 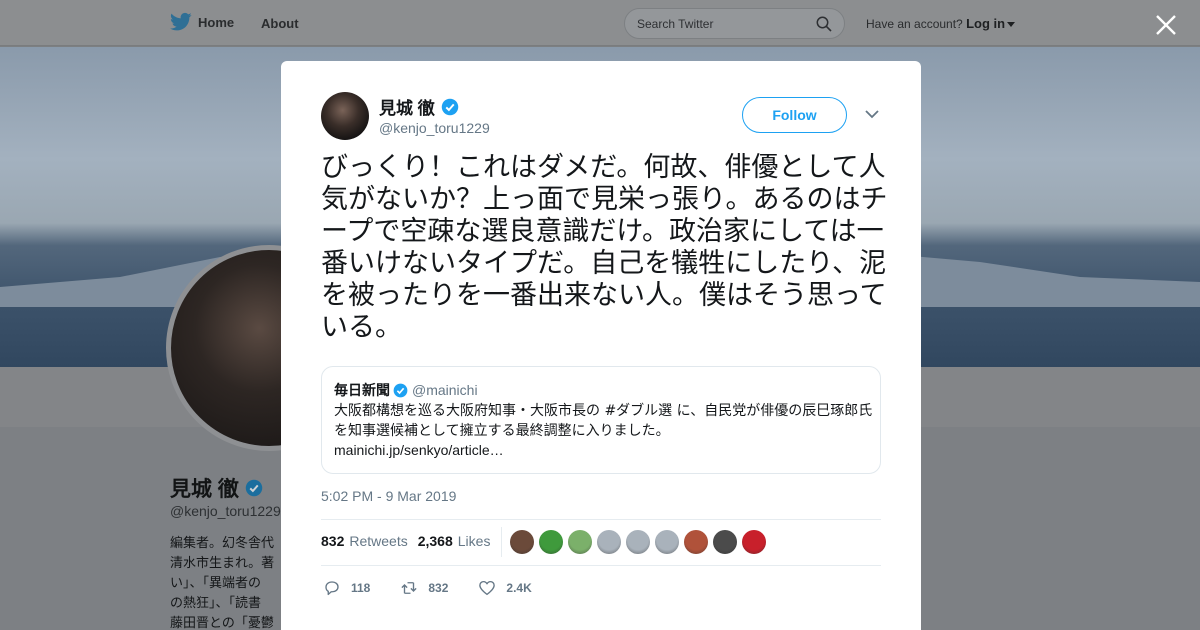 I want to click on account-login: Have an account? Log in, so click(x=941, y=23).